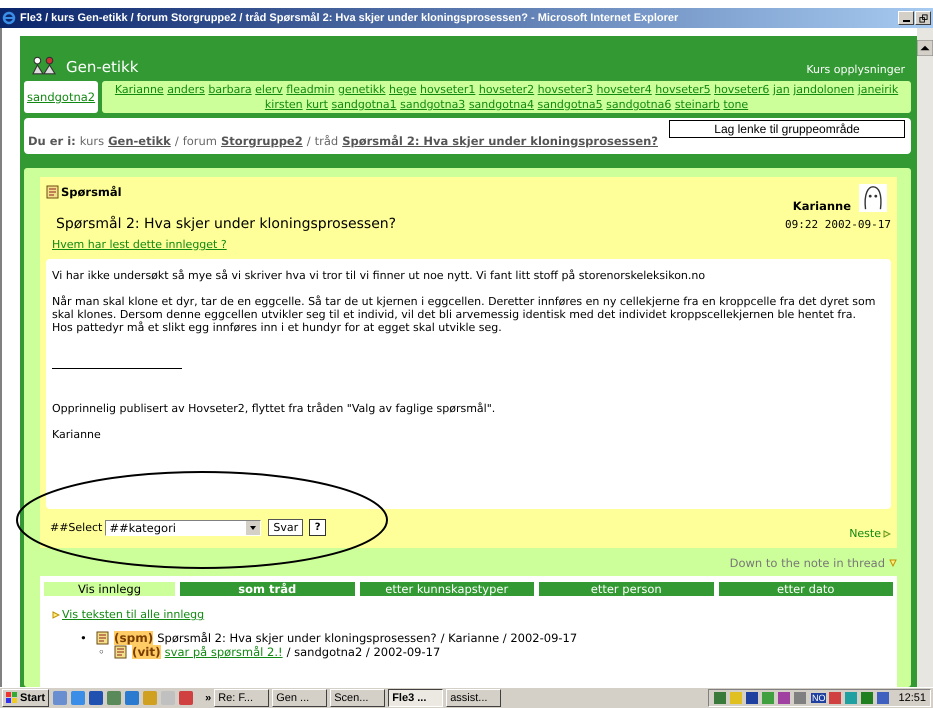 The width and height of the screenshot is (933, 708). I want to click on more-icons-chevron: », so click(208, 698).